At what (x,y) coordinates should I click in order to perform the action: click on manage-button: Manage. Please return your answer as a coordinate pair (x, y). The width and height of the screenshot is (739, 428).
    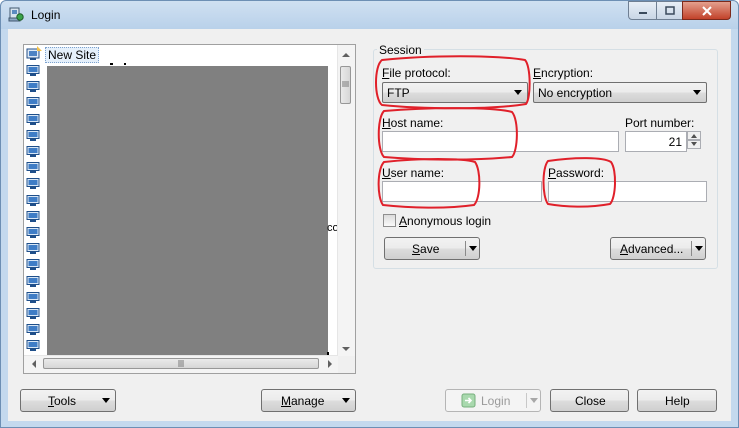
    Looking at the image, I should click on (308, 400).